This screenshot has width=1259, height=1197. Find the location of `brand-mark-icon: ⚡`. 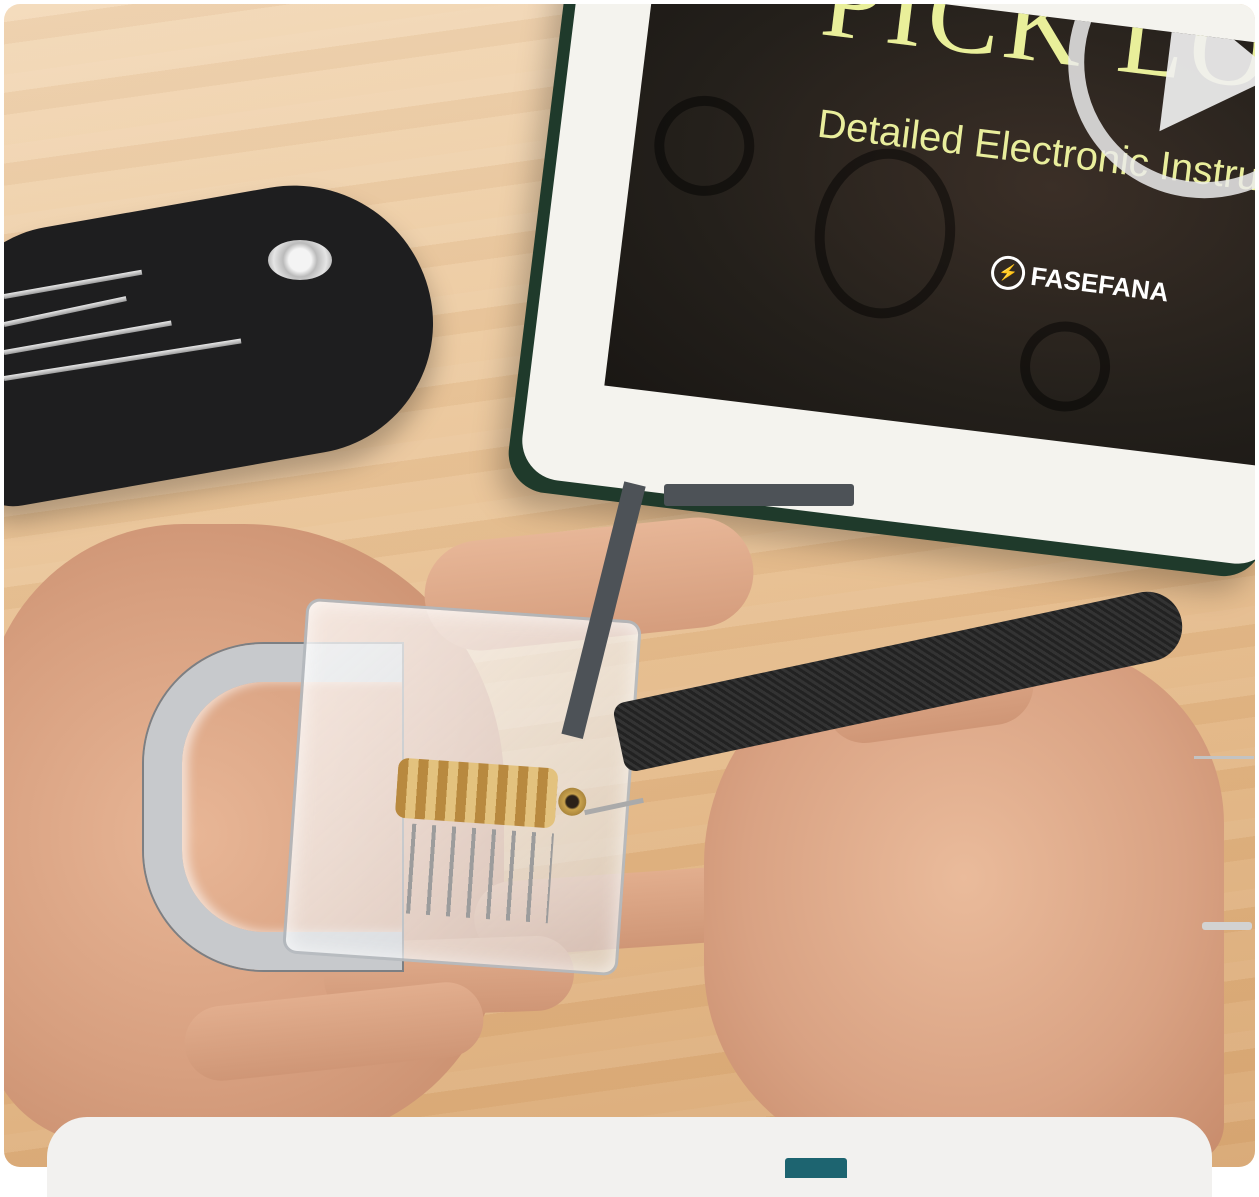

brand-mark-icon: ⚡ is located at coordinates (1008, 272).